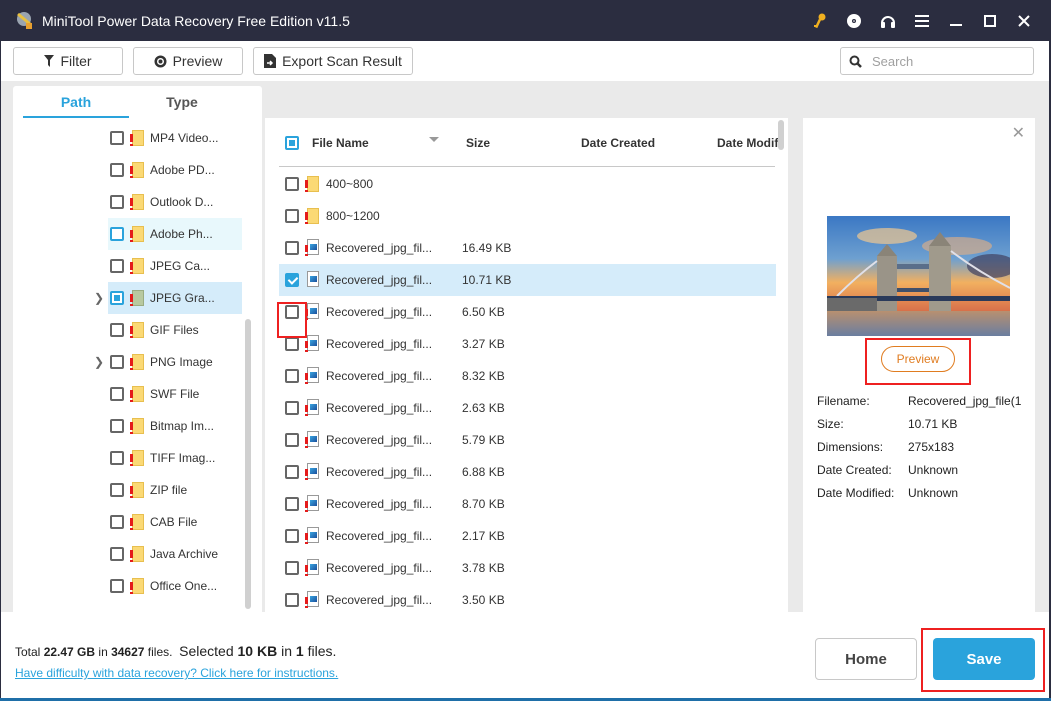  Describe the element at coordinates (984, 659) in the screenshot. I see `save-button: Save` at that location.